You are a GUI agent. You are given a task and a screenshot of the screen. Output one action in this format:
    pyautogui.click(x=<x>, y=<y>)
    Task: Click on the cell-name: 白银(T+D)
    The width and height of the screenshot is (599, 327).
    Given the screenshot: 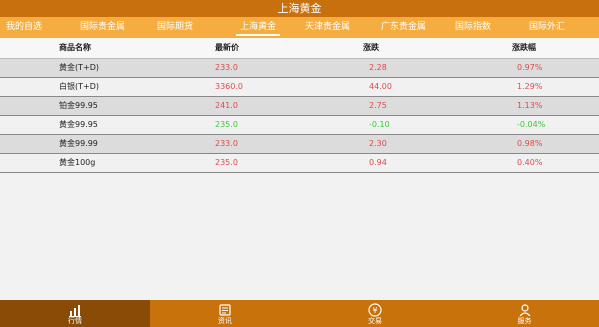 What is the action you would take?
    pyautogui.click(x=79, y=86)
    